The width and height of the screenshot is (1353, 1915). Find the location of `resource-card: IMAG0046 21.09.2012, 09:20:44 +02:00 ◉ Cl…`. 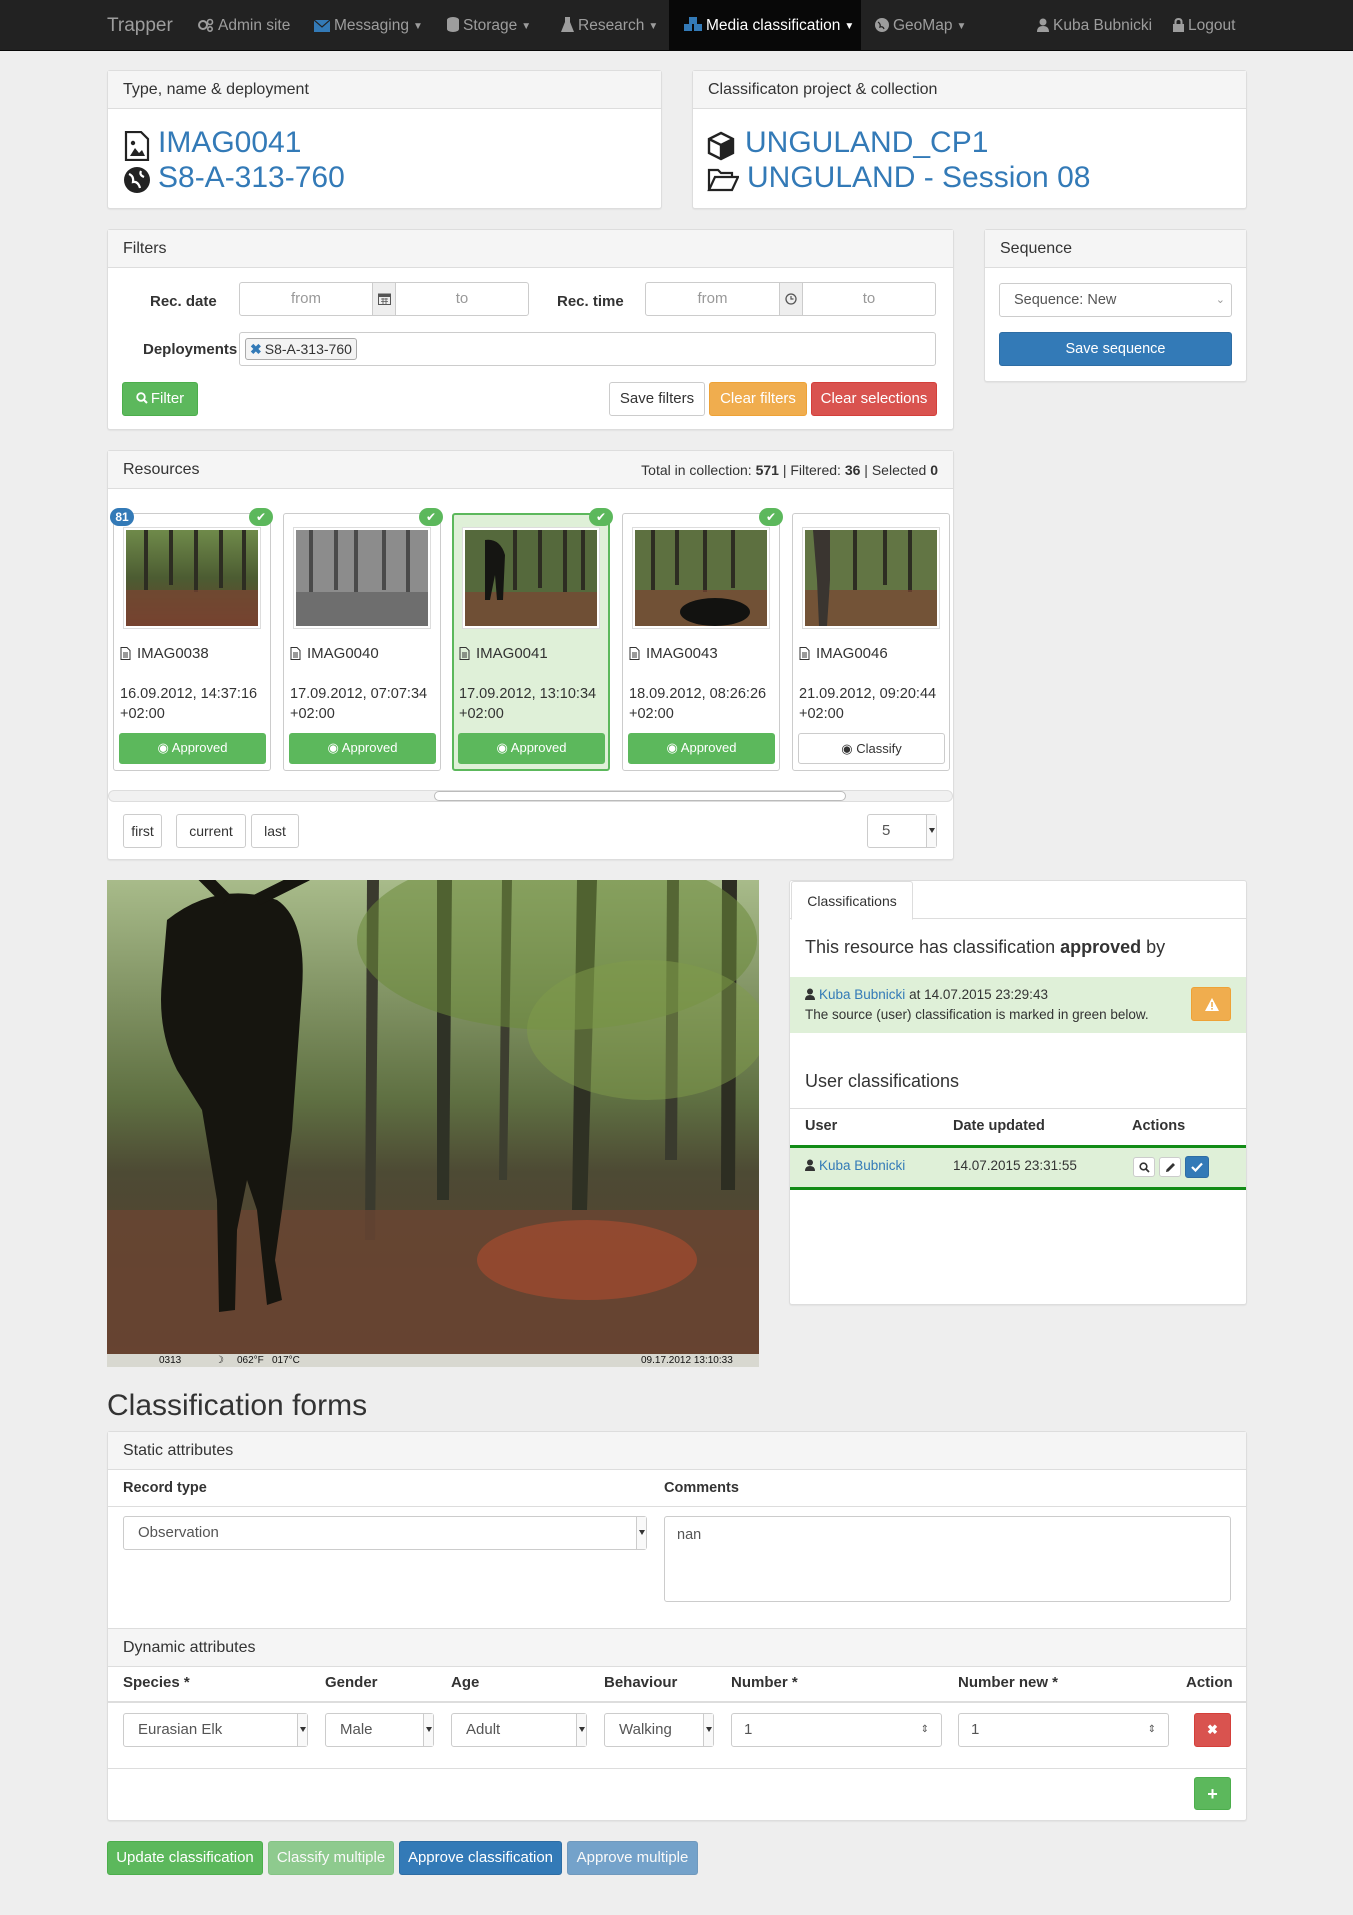

resource-card: IMAG0046 21.09.2012, 09:20:44 +02:00 ◉ Cl… is located at coordinates (871, 642).